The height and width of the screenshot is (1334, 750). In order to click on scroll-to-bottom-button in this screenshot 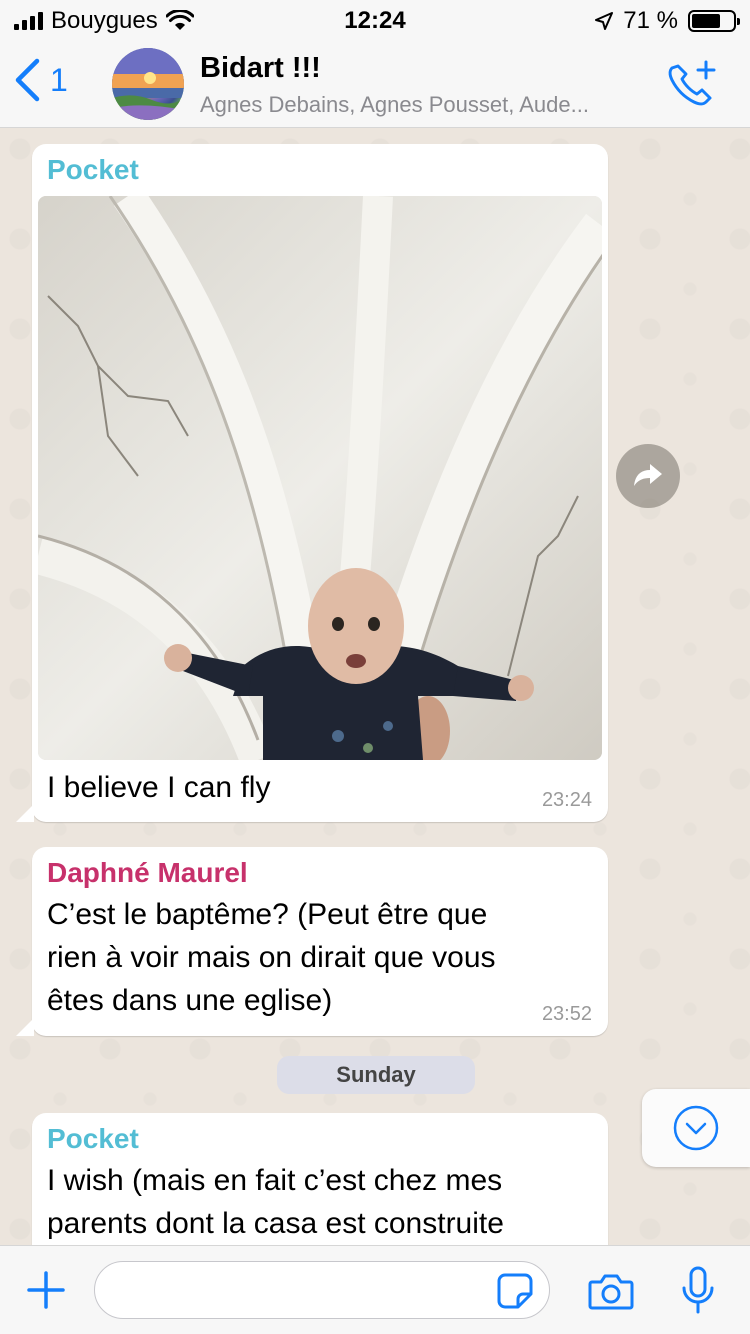, I will do `click(696, 1128)`.